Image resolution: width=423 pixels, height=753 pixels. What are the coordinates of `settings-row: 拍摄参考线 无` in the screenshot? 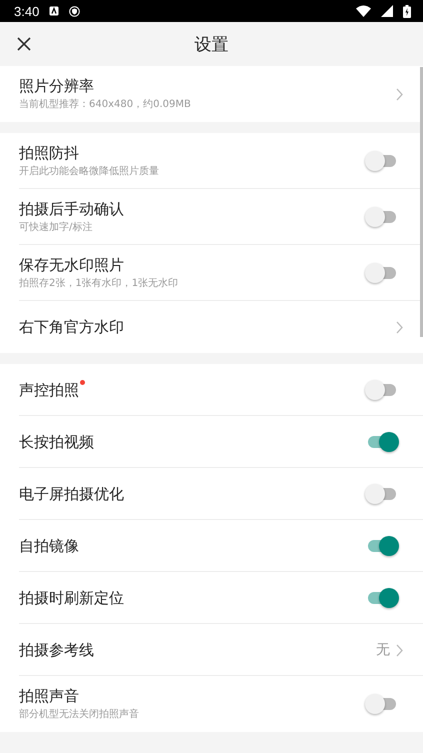 It's located at (211, 650).